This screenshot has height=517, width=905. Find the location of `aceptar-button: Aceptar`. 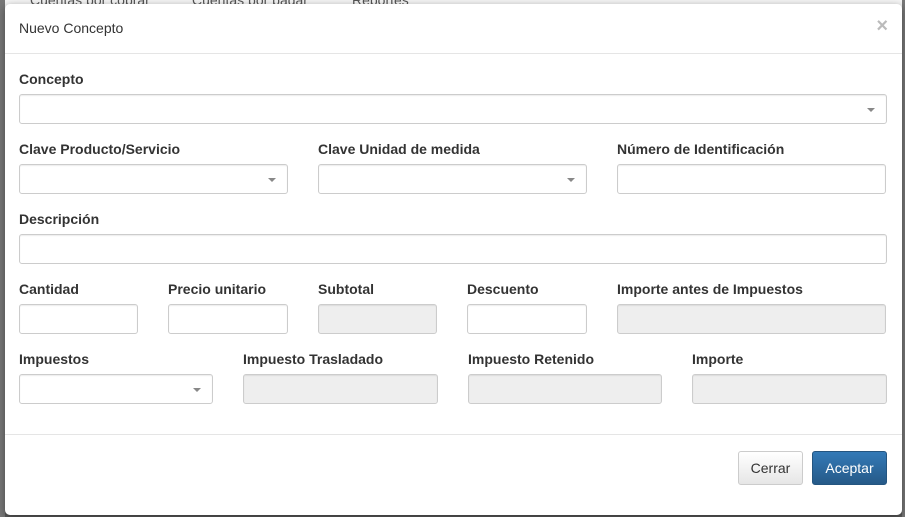

aceptar-button: Aceptar is located at coordinates (849, 468).